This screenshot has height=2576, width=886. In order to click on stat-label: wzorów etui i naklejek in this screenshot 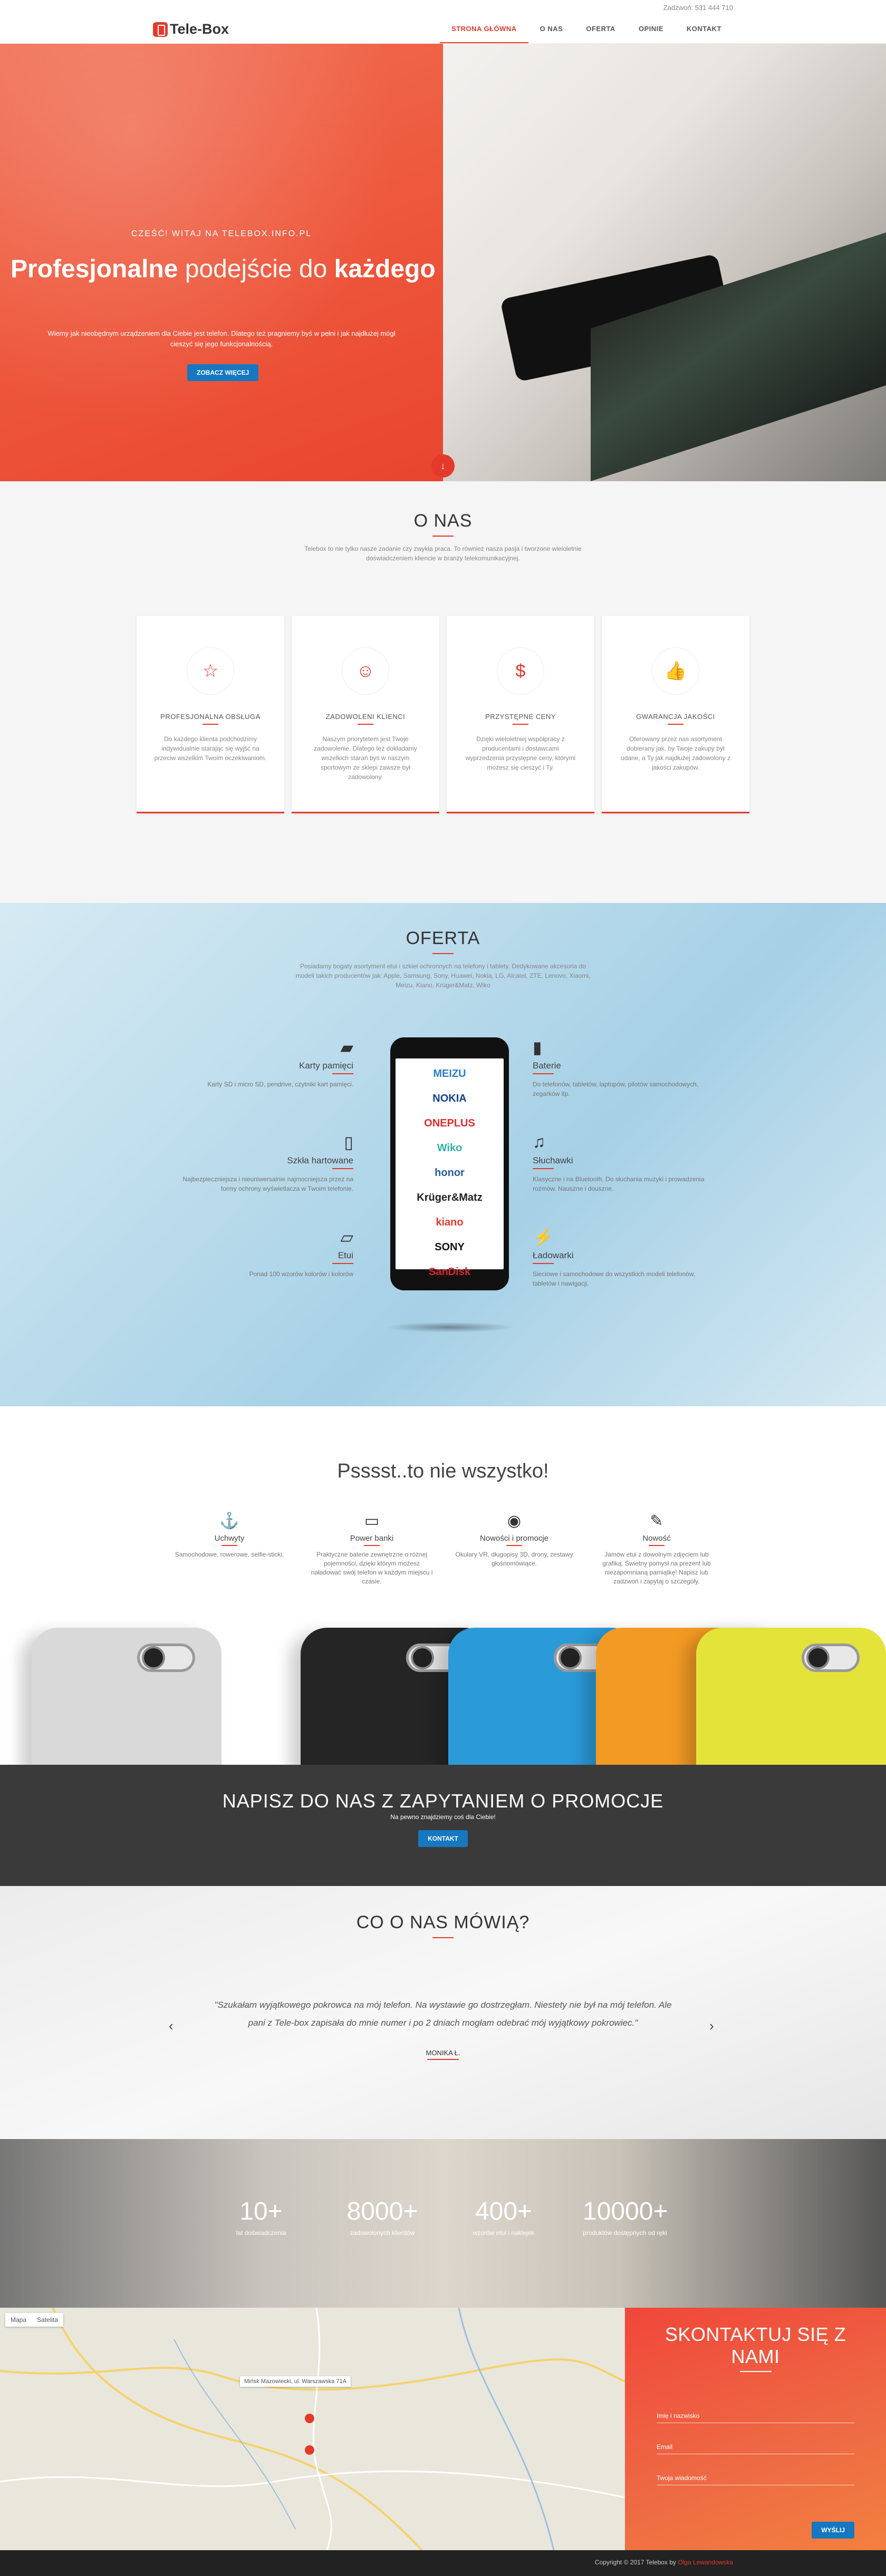, I will do `click(504, 2233)`.